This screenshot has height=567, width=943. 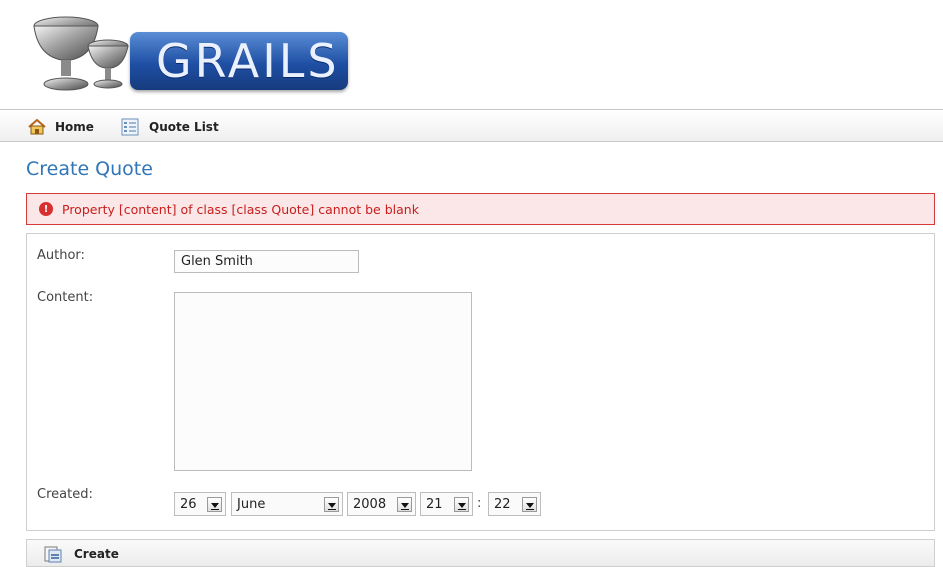 I want to click on created-year-value: 2008, so click(x=370, y=504).